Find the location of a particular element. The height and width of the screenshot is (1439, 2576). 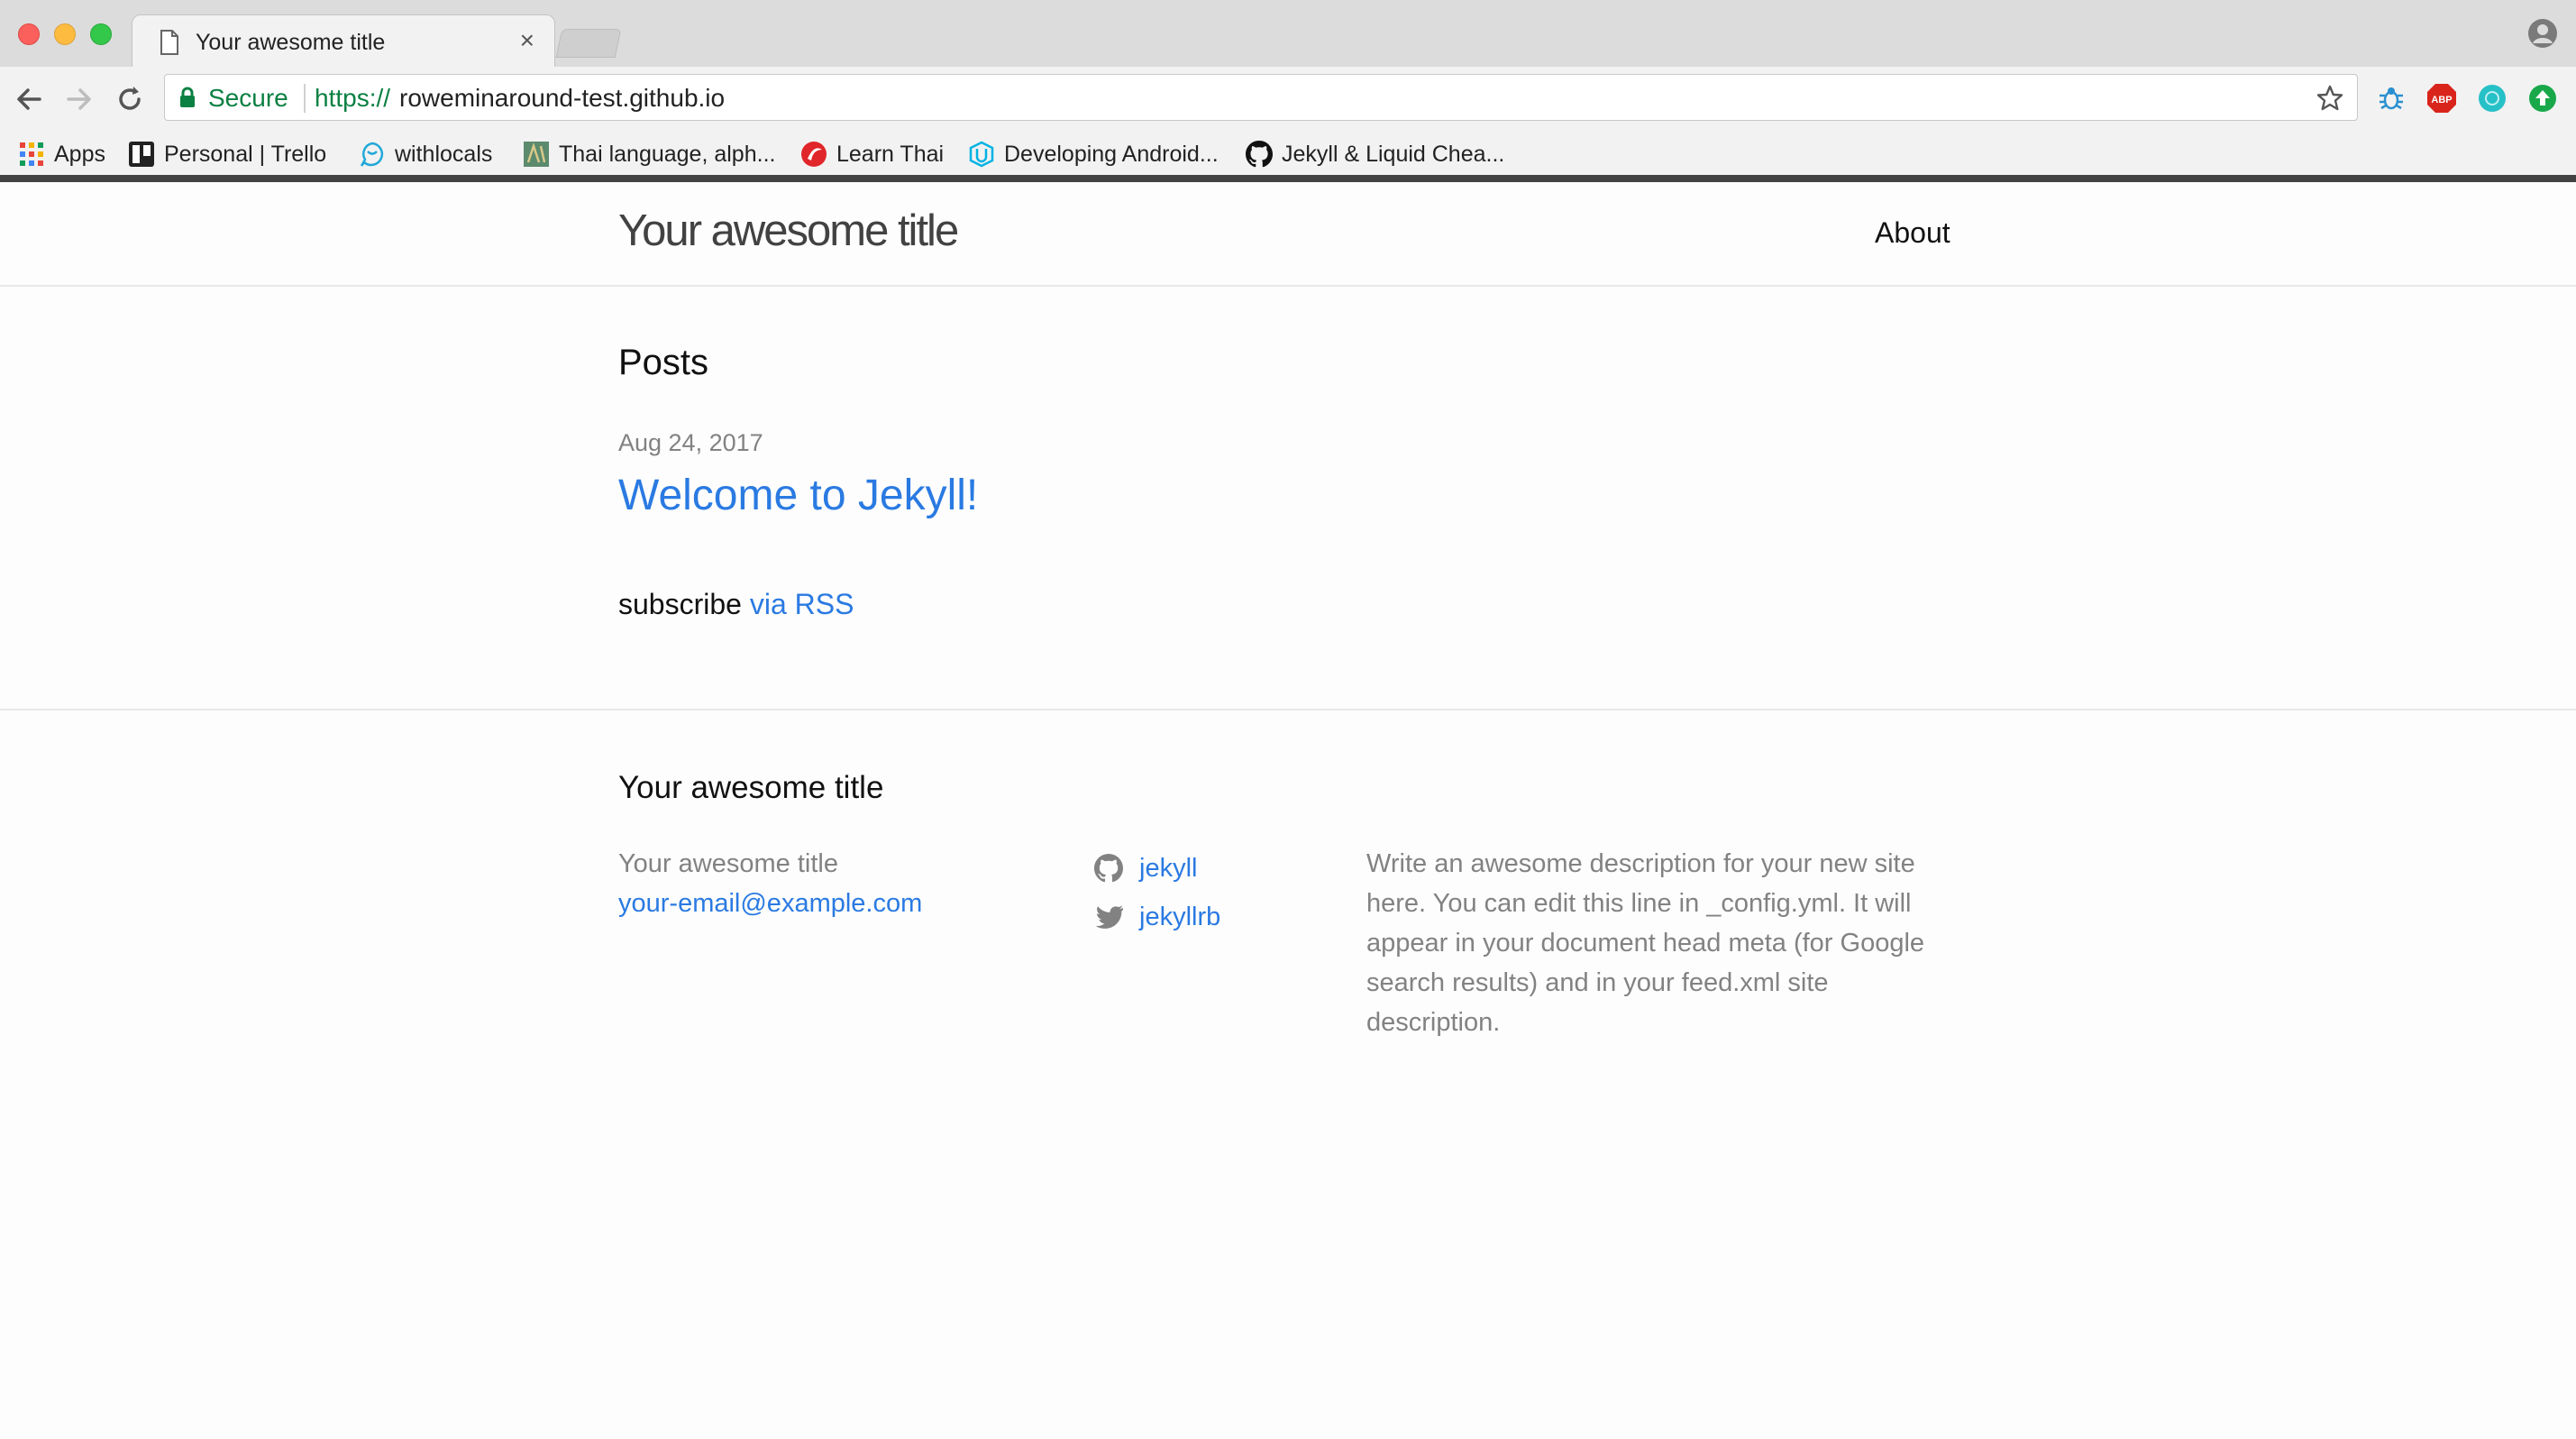

site-title-link: Your awesome title is located at coordinates (789, 231).